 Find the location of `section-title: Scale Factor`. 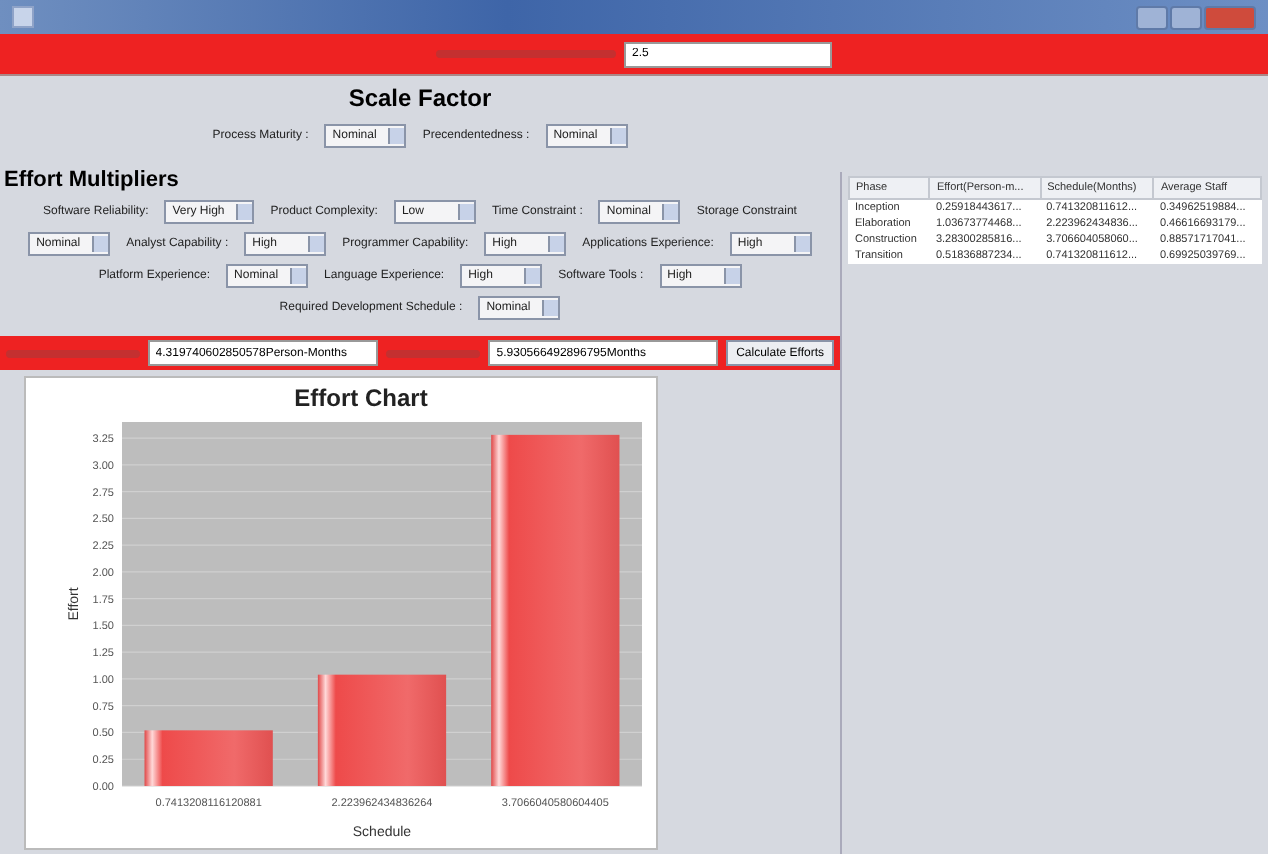

section-title: Scale Factor is located at coordinates (420, 98).